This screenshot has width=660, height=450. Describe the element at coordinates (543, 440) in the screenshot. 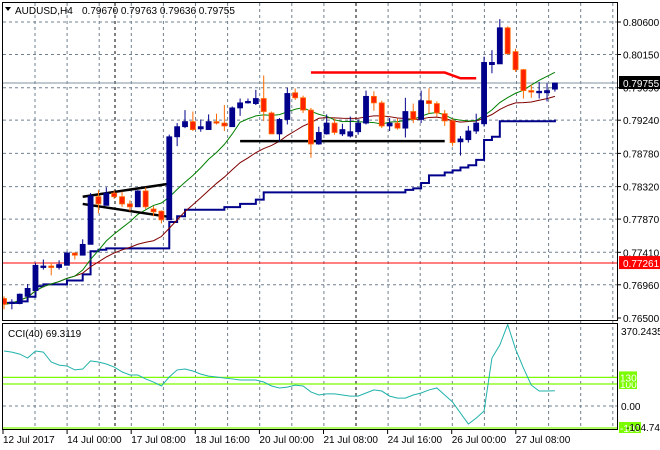

I see `time-label: 27 Jul 08:00` at that location.